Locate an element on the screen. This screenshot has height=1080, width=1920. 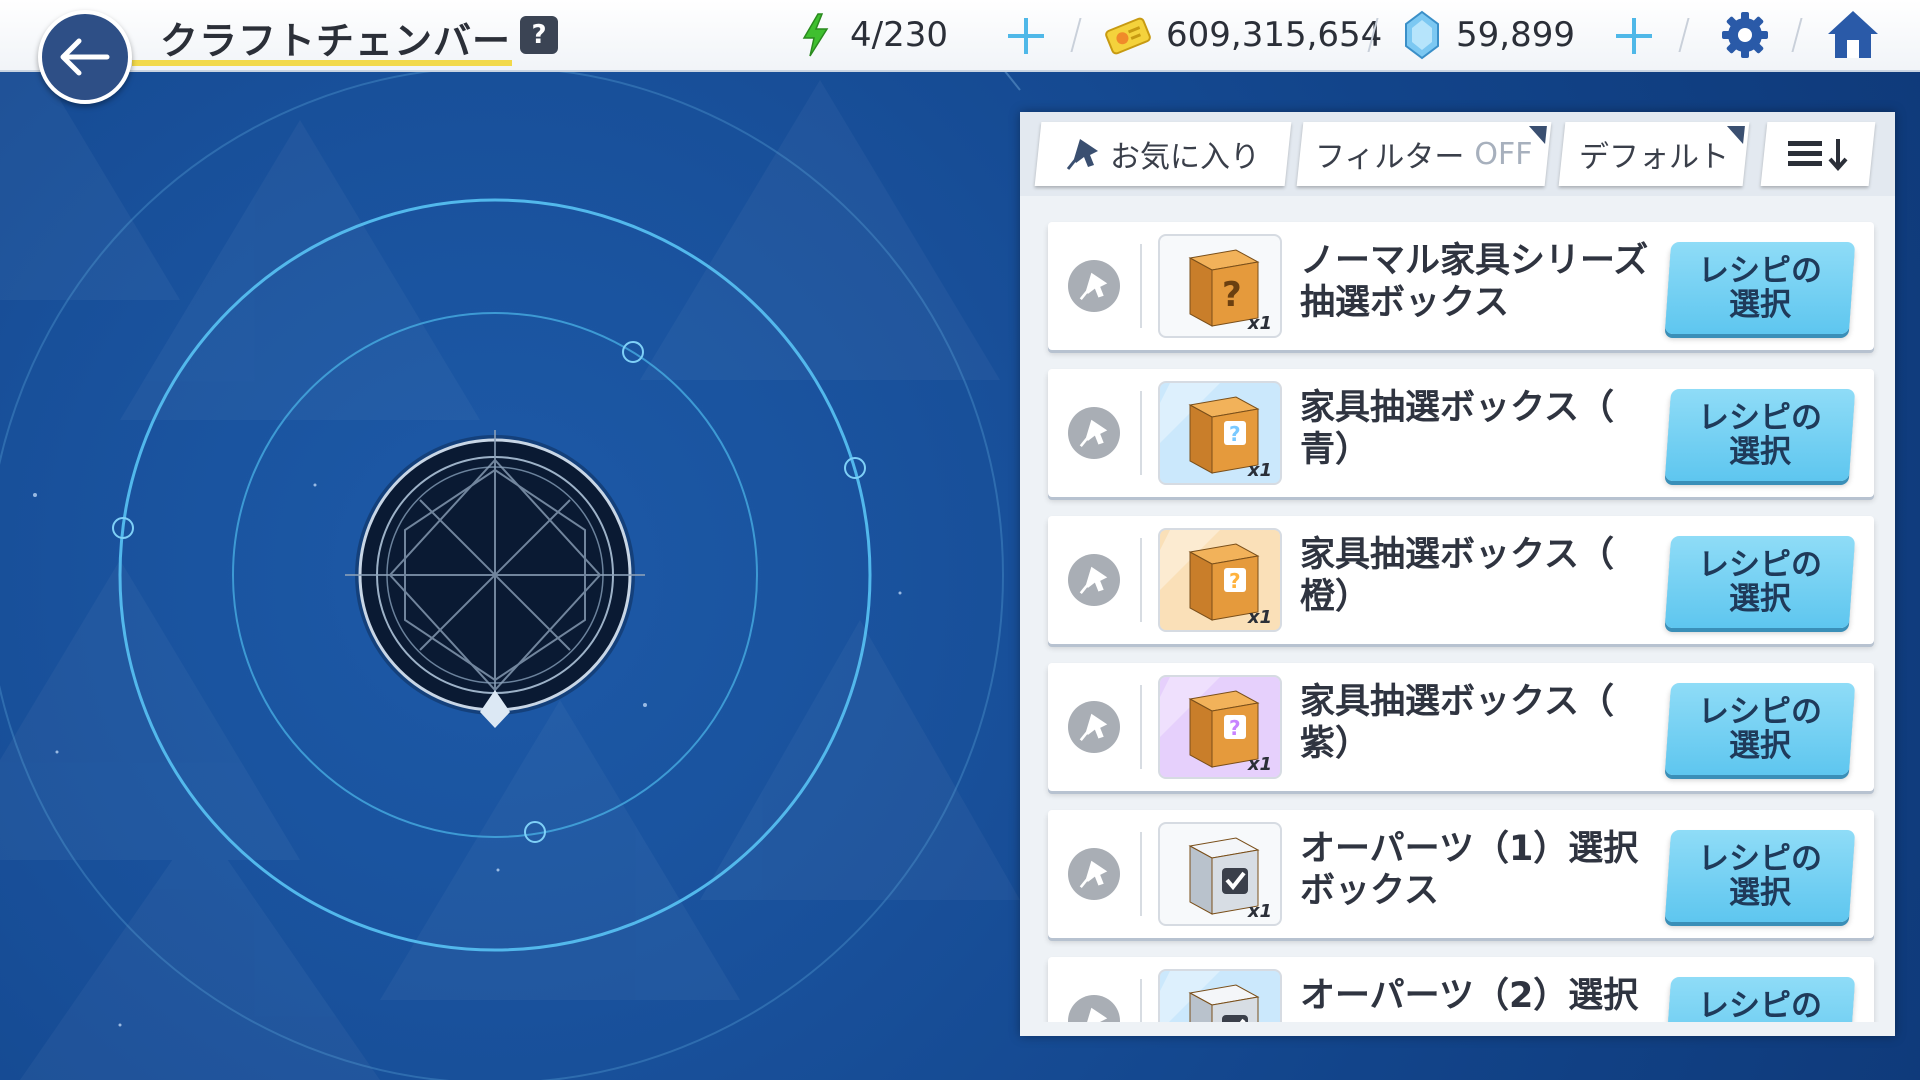
filter-button: フィルター OFF is located at coordinates (1424, 154).